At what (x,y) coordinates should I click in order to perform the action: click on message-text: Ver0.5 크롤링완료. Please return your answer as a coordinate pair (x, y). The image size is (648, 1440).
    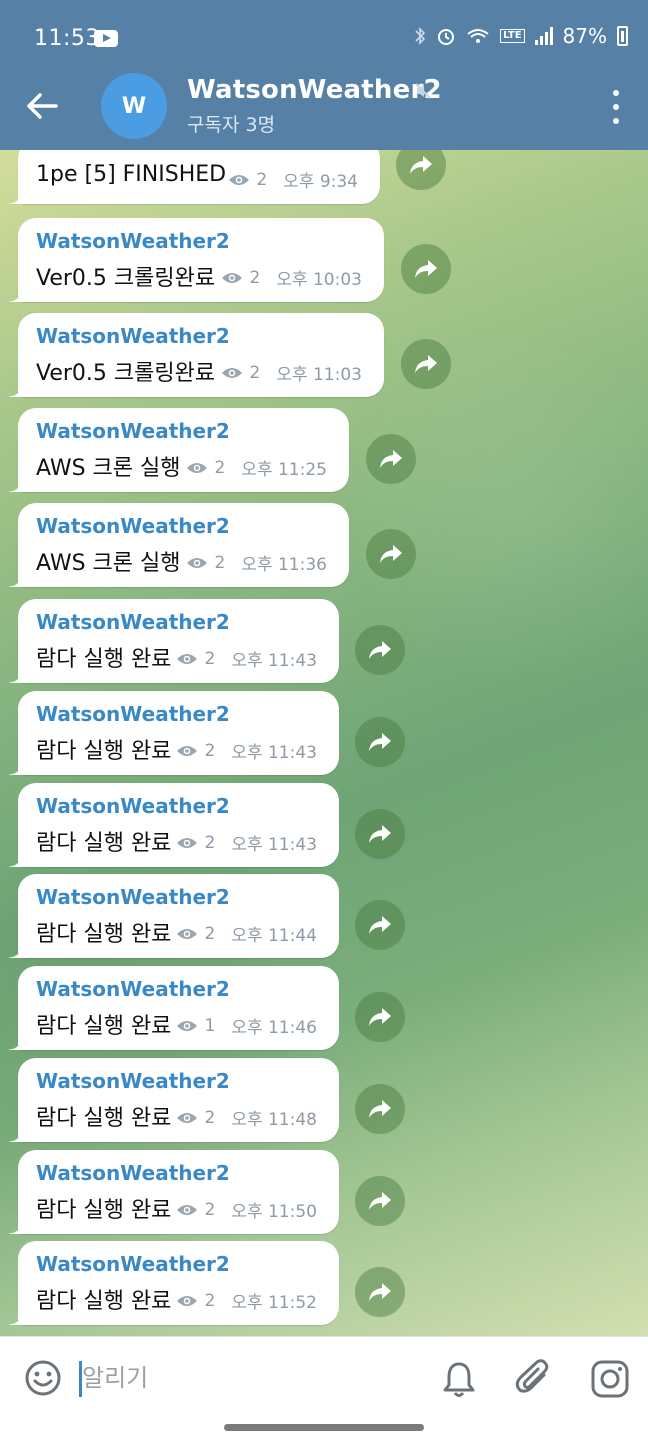
    Looking at the image, I should click on (126, 373).